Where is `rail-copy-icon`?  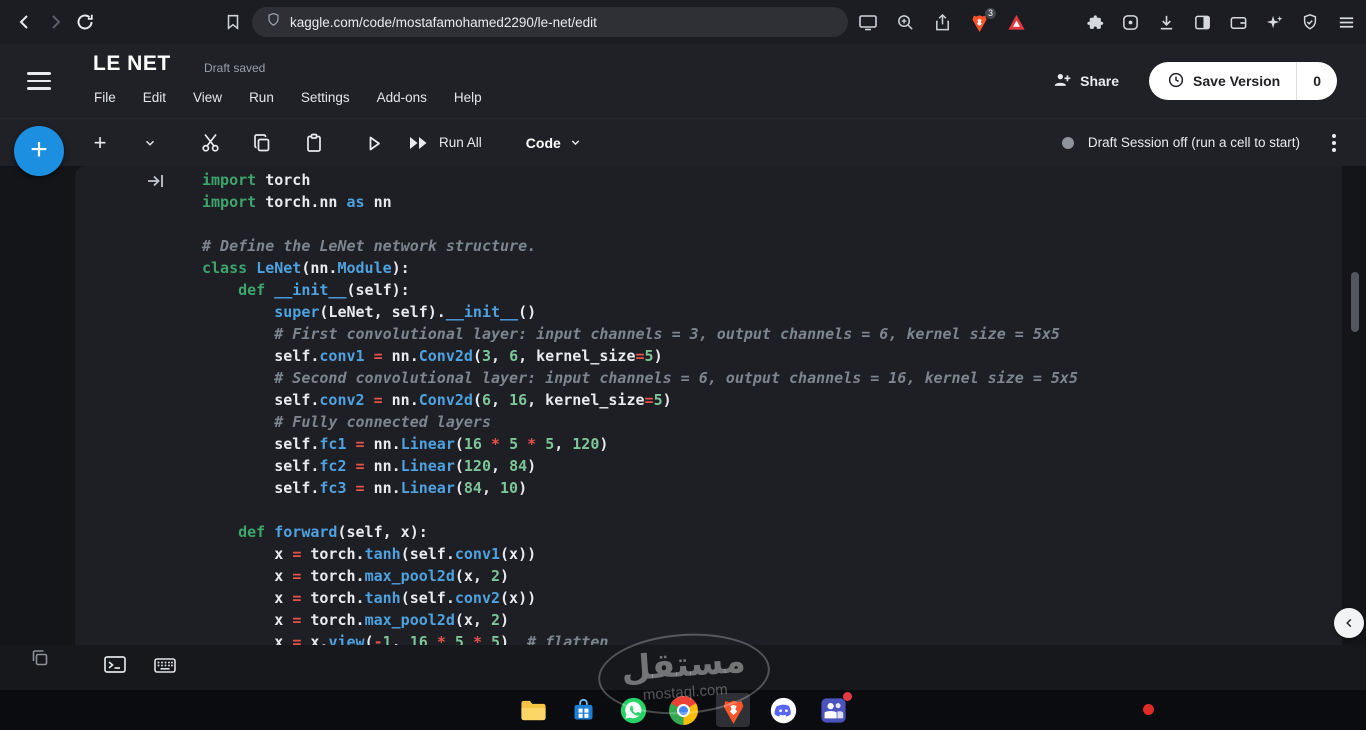
rail-copy-icon is located at coordinates (40, 660).